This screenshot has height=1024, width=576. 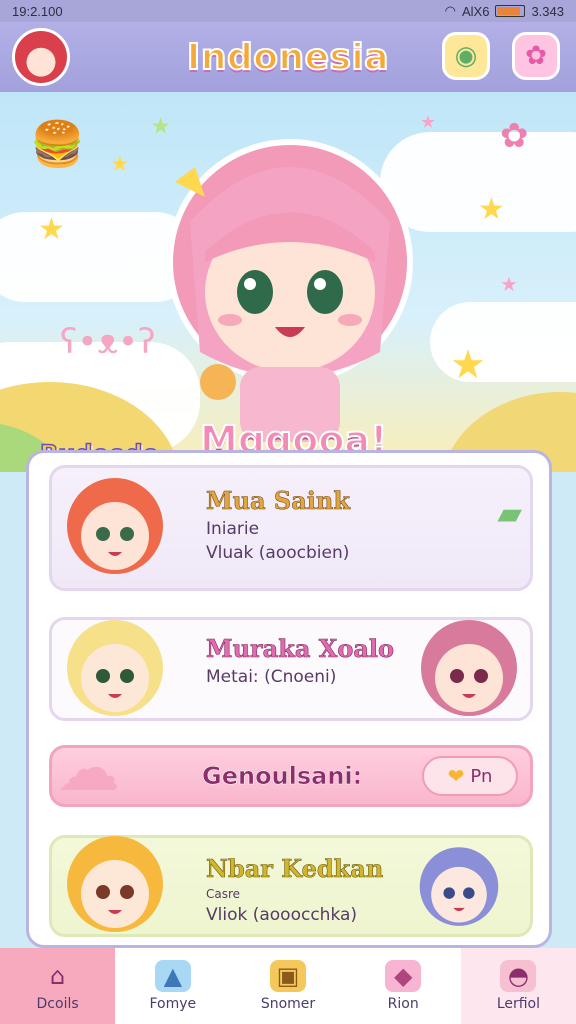 I want to click on avatar, so click(x=41, y=57).